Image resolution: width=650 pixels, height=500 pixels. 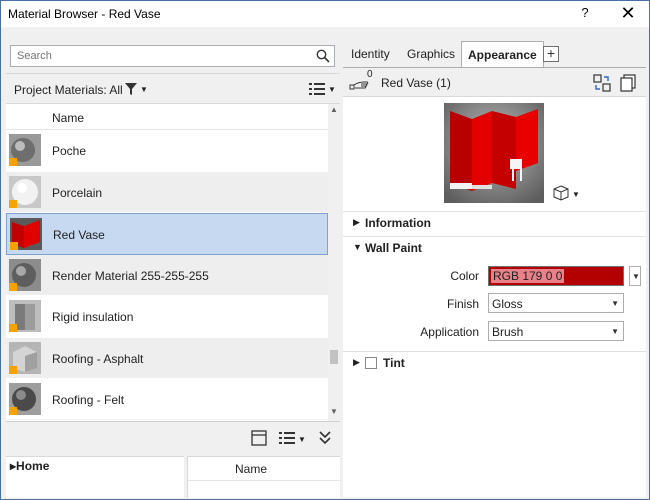 I want to click on library-tree: ▸Home, so click(x=95, y=477).